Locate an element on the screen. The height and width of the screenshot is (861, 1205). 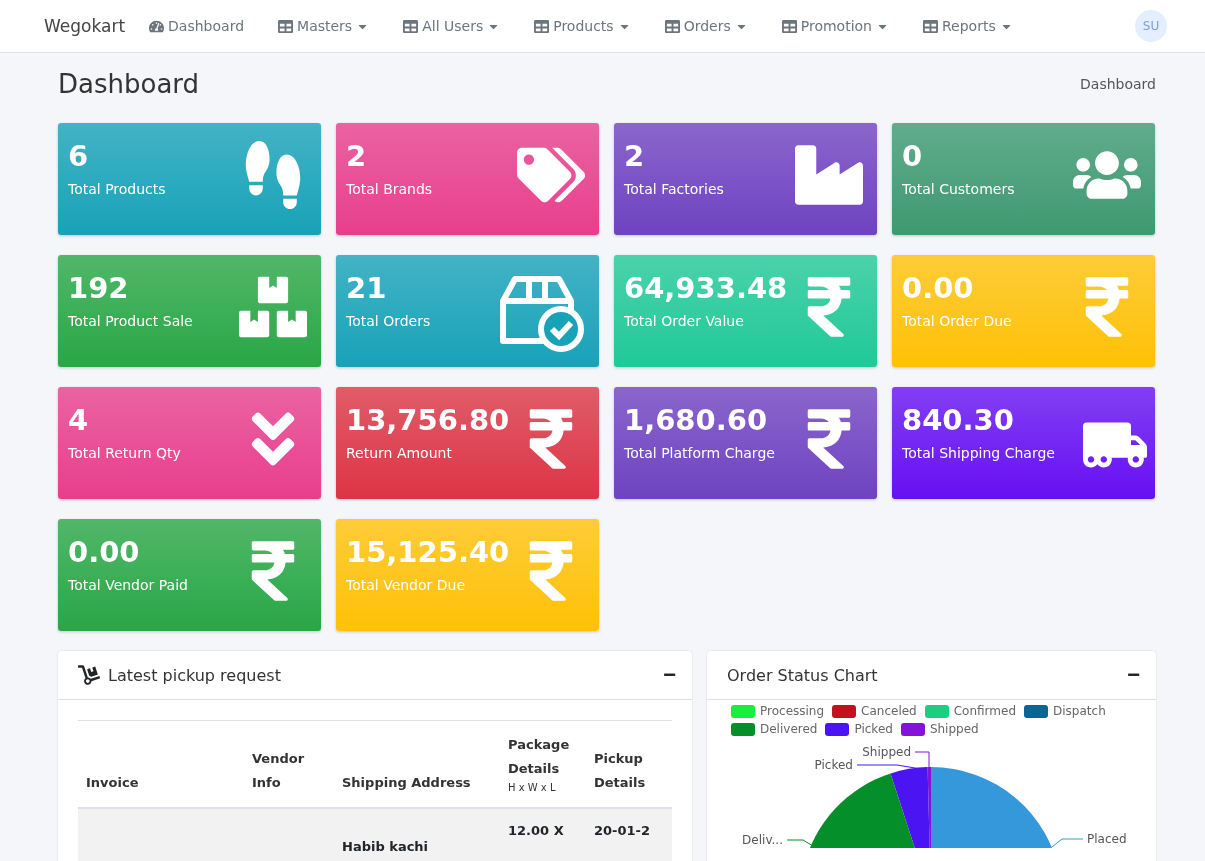
nav-link: All Users is located at coordinates (452, 26).